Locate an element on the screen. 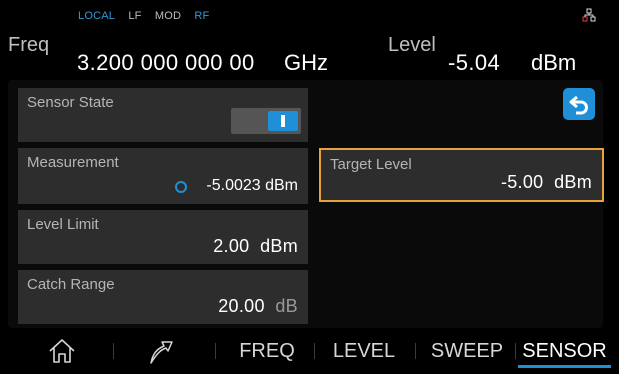 This screenshot has height=374, width=619. target-level-label: Target Level is located at coordinates (371, 164).